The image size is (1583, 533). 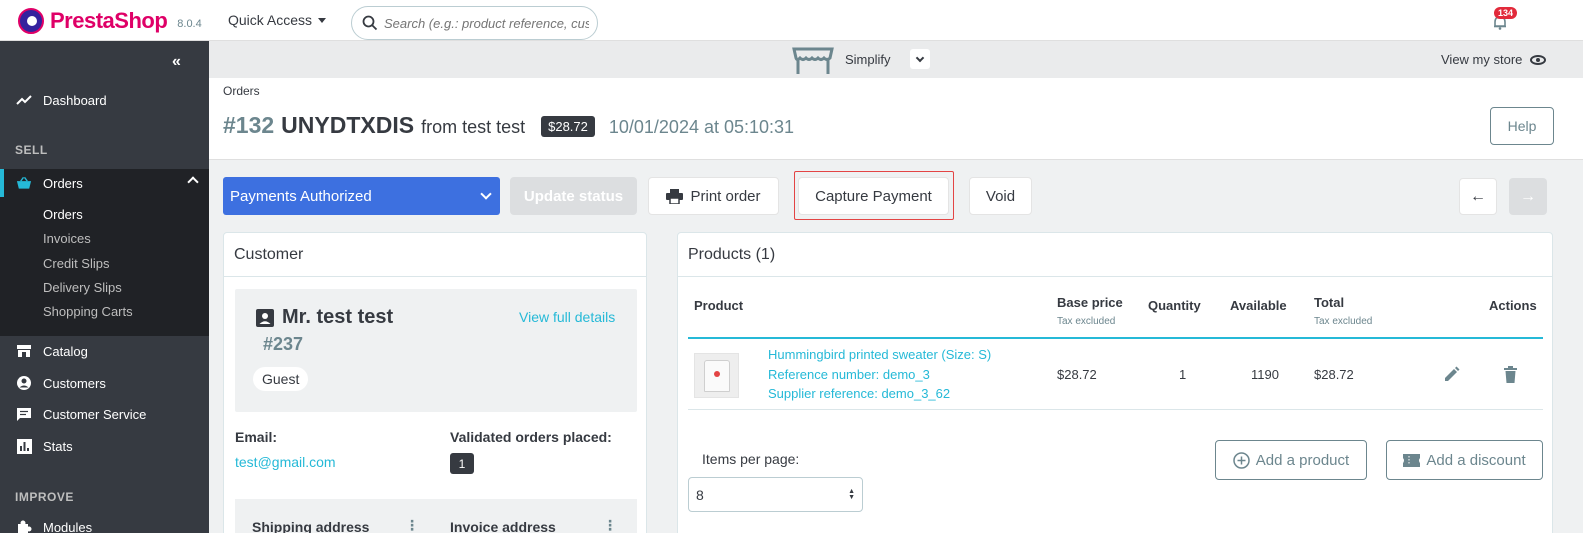 What do you see at coordinates (1538, 59) in the screenshot?
I see `eye-icon` at bounding box center [1538, 59].